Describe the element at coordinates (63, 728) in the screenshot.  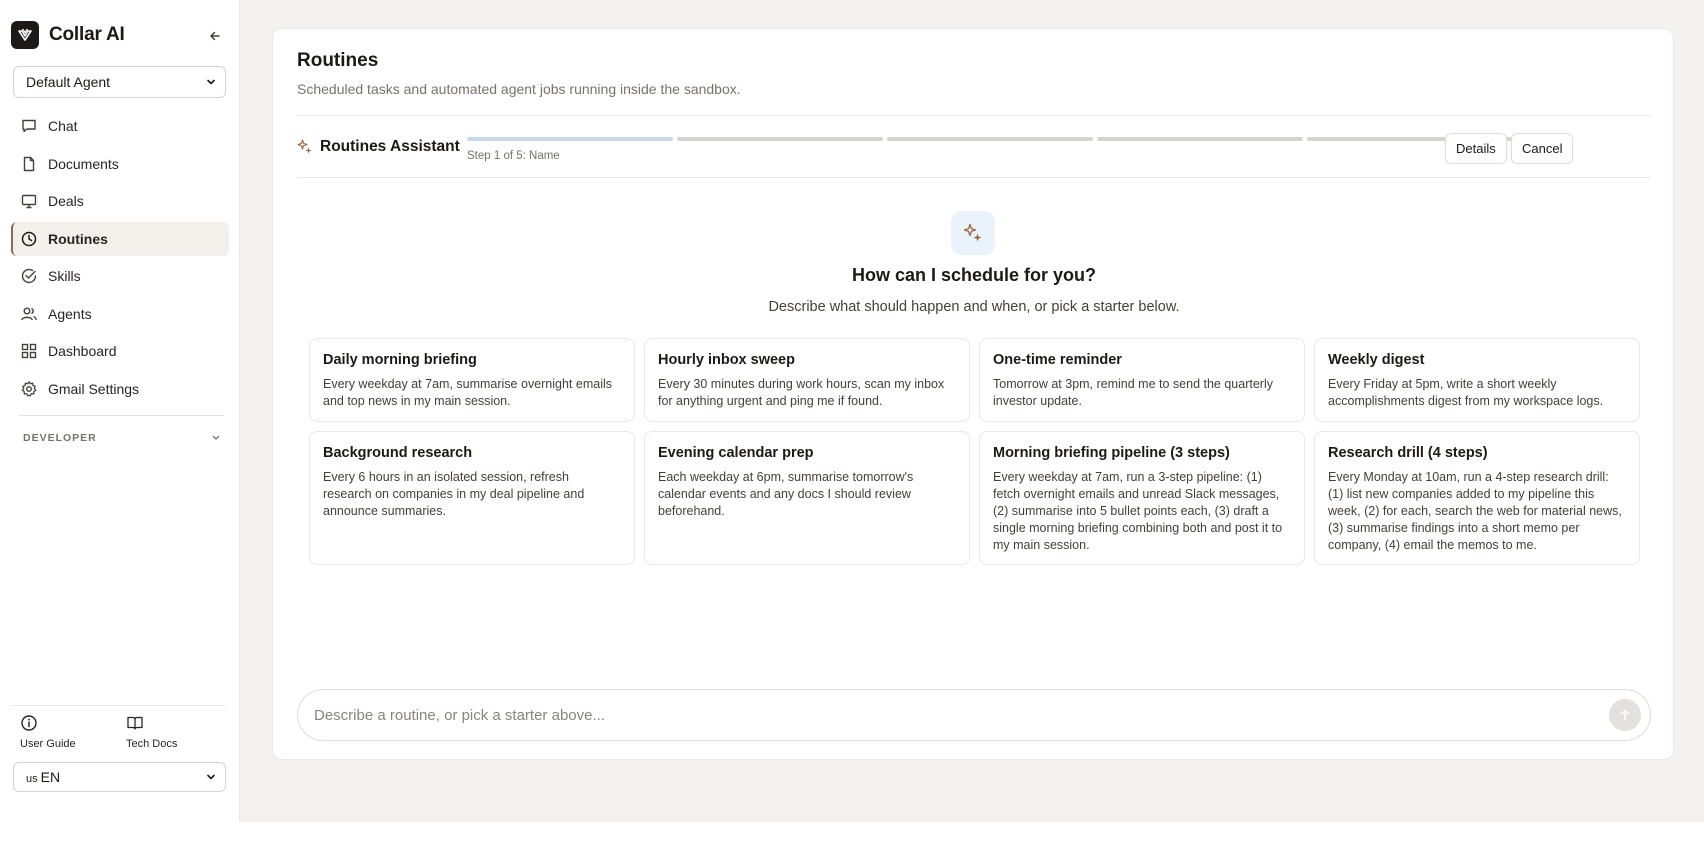
I see `user-guide-link: User Guide` at that location.